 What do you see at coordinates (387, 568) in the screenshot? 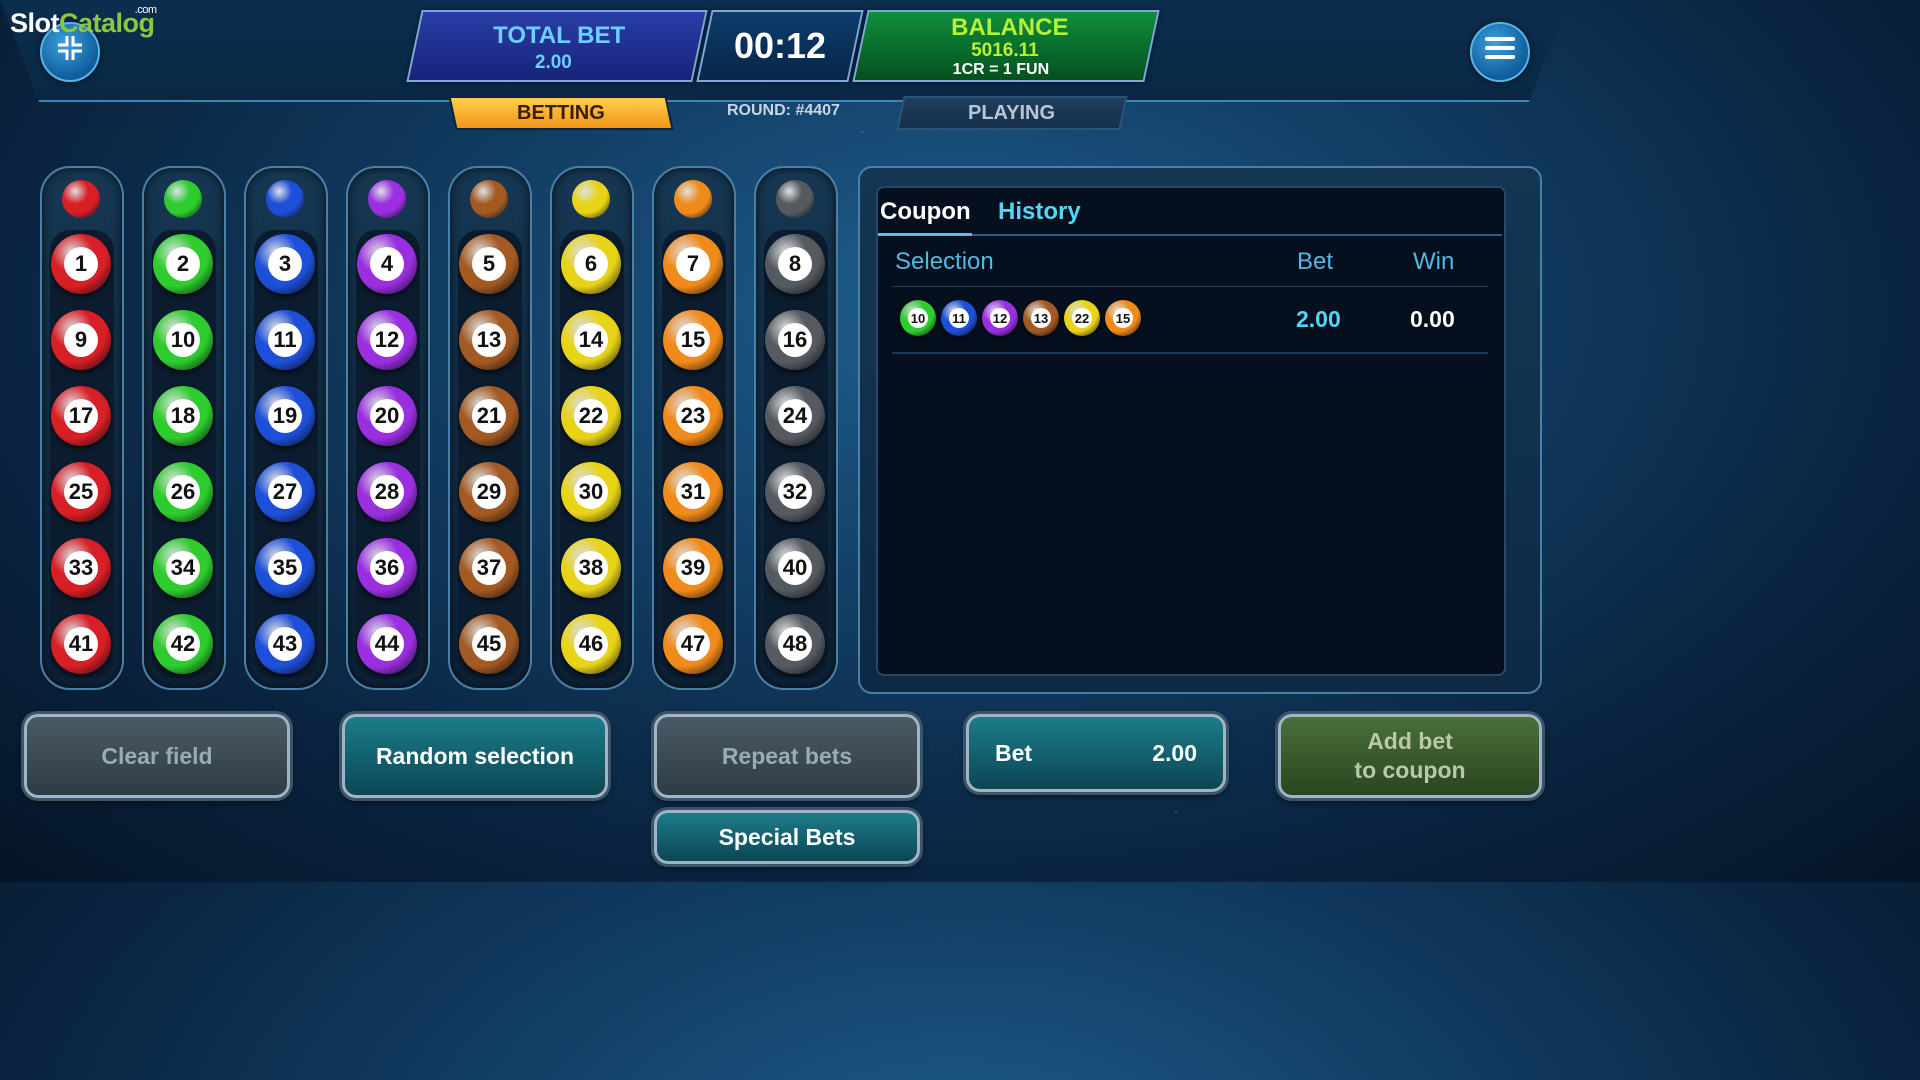
I see `ball-36: 36` at bounding box center [387, 568].